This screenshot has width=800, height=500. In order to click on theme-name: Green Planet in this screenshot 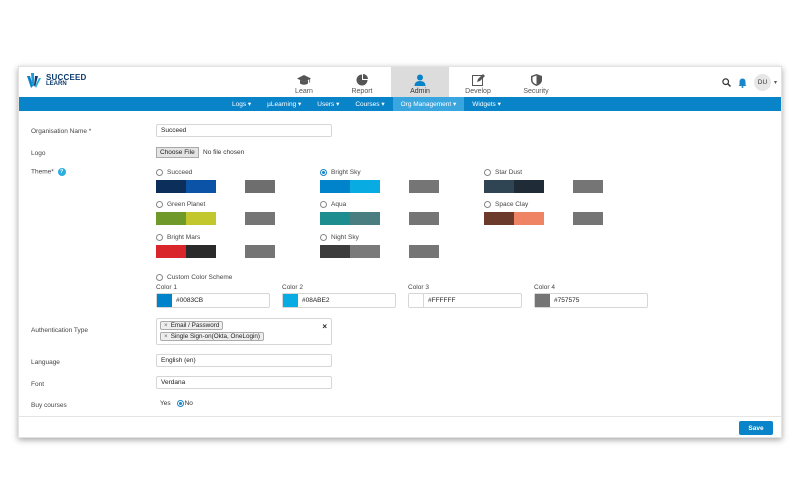, I will do `click(186, 204)`.